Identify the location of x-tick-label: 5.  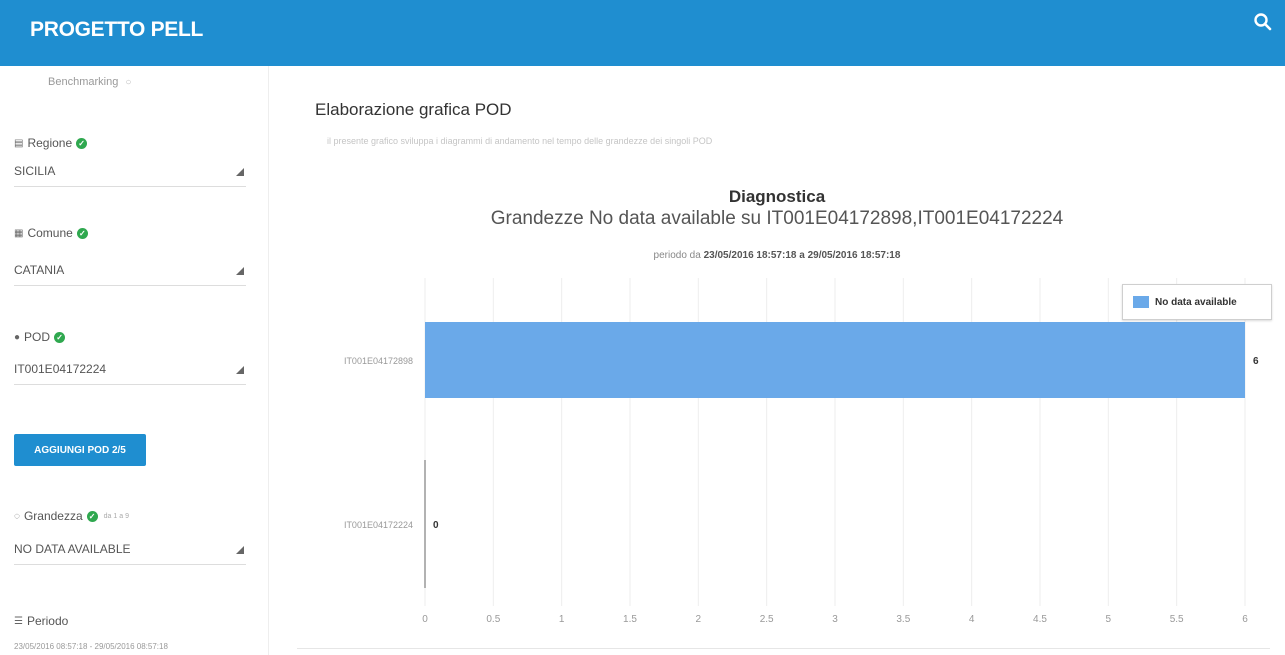
(1109, 619).